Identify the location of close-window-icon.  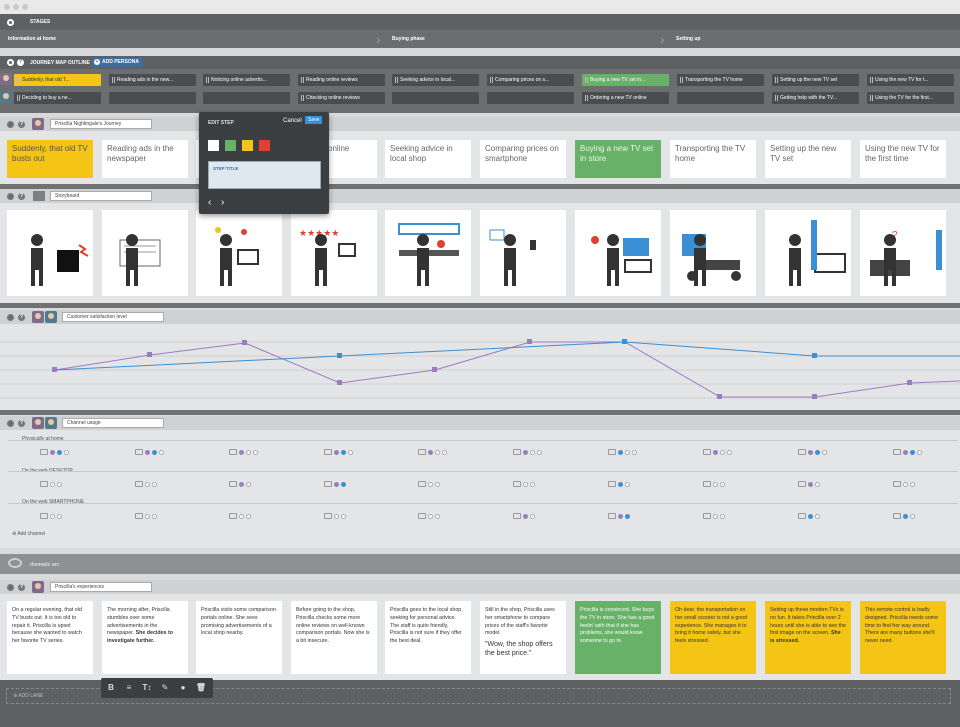
(7, 7).